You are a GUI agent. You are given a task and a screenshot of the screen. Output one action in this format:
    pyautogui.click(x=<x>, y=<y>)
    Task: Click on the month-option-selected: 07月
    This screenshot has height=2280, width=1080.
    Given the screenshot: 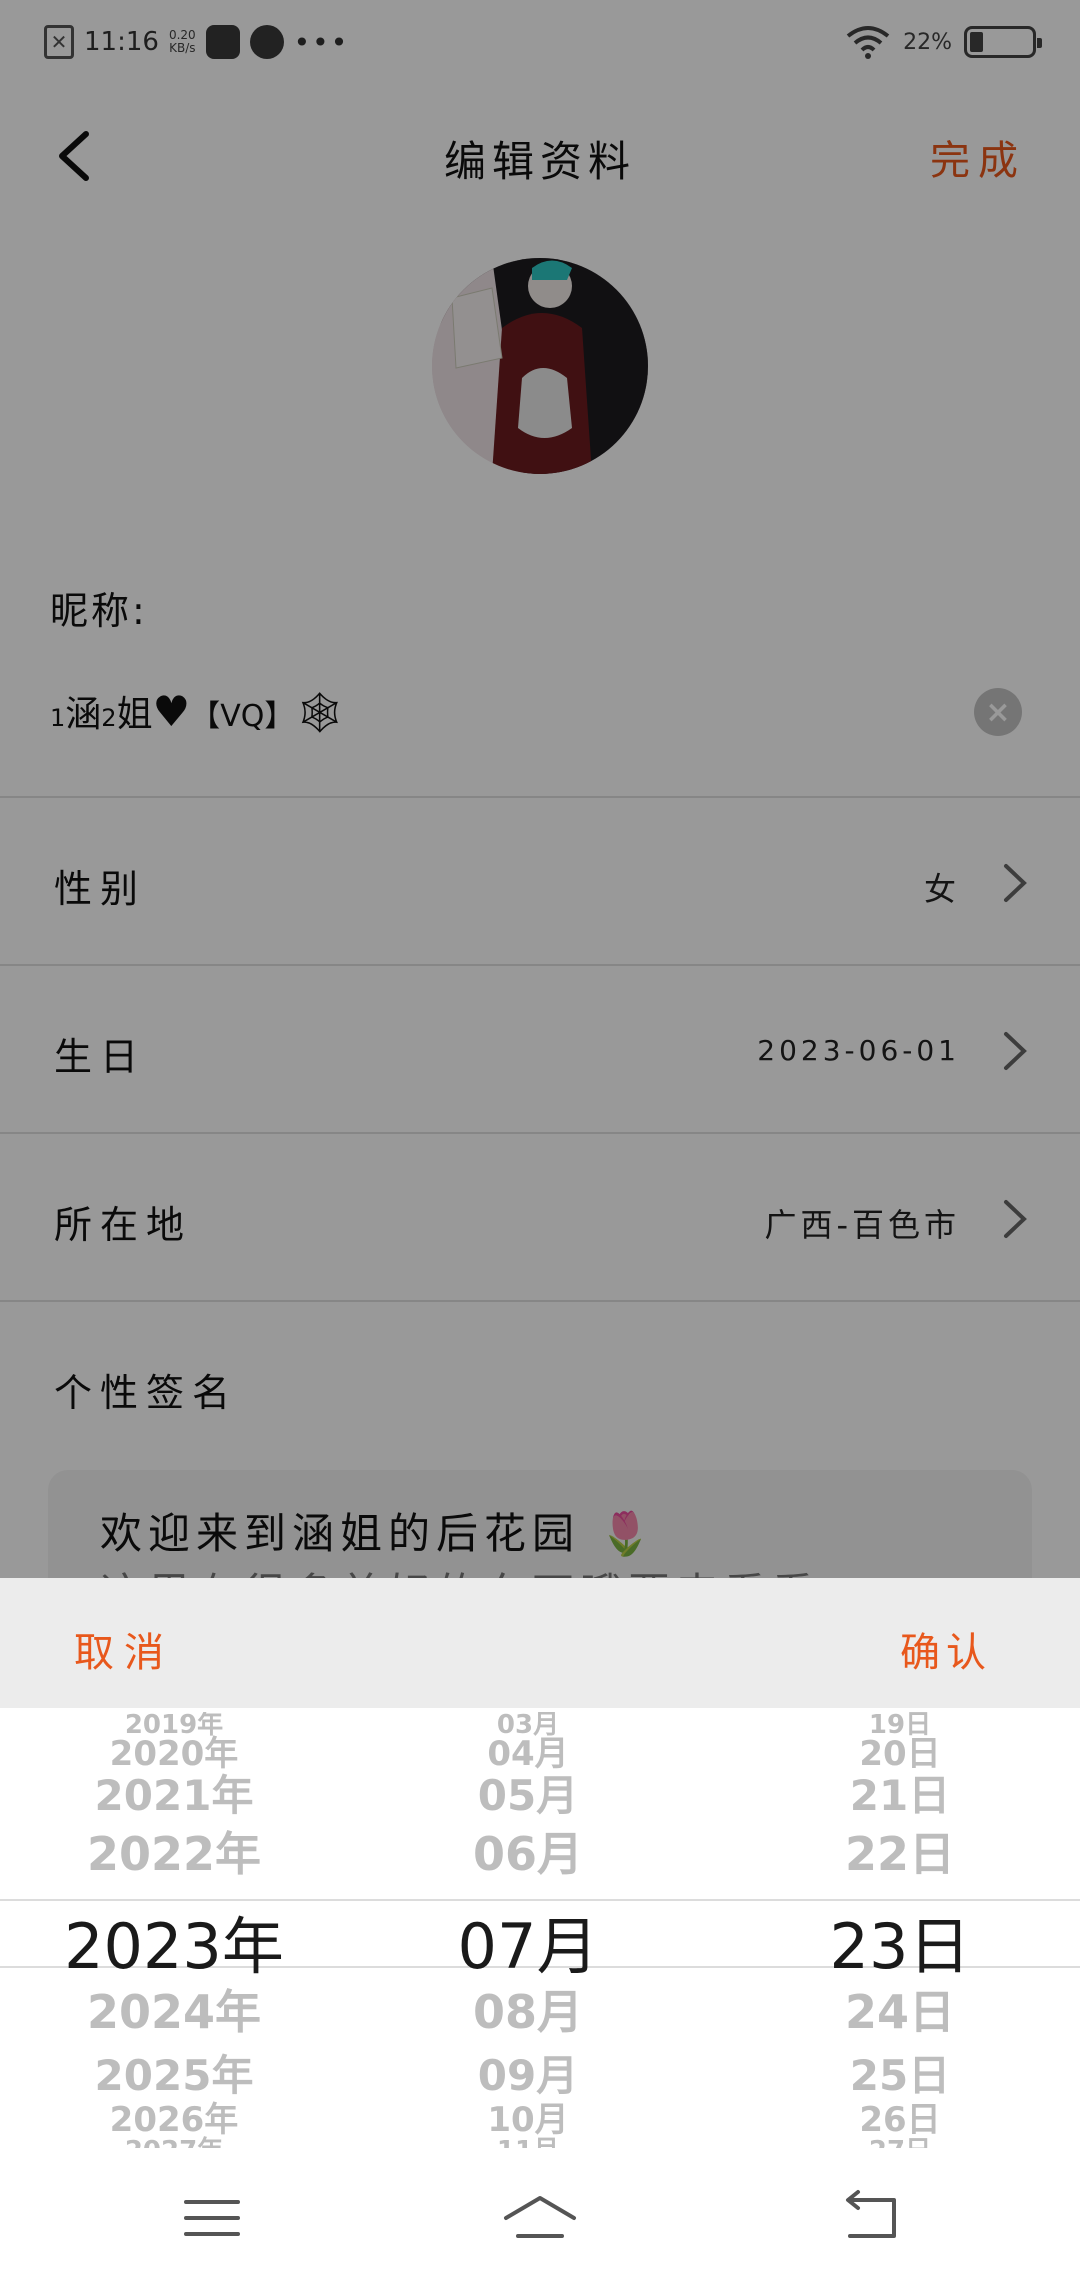 What is the action you would take?
    pyautogui.click(x=528, y=1941)
    